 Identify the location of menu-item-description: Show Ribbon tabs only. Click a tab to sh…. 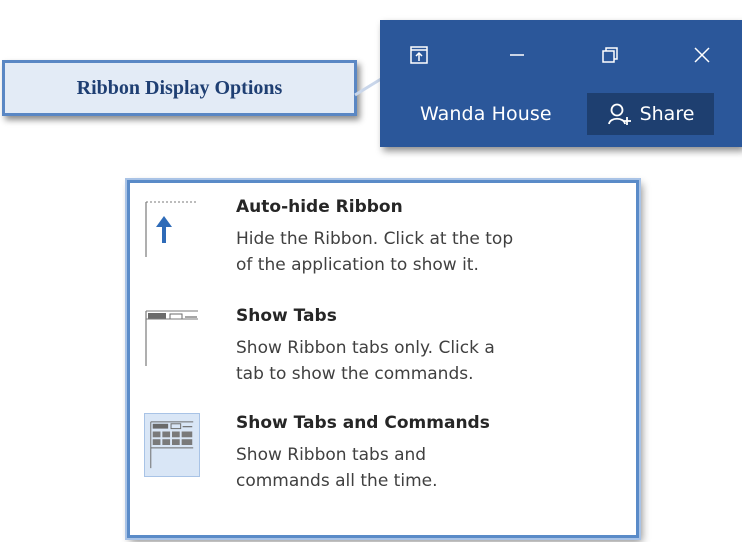
(365, 361).